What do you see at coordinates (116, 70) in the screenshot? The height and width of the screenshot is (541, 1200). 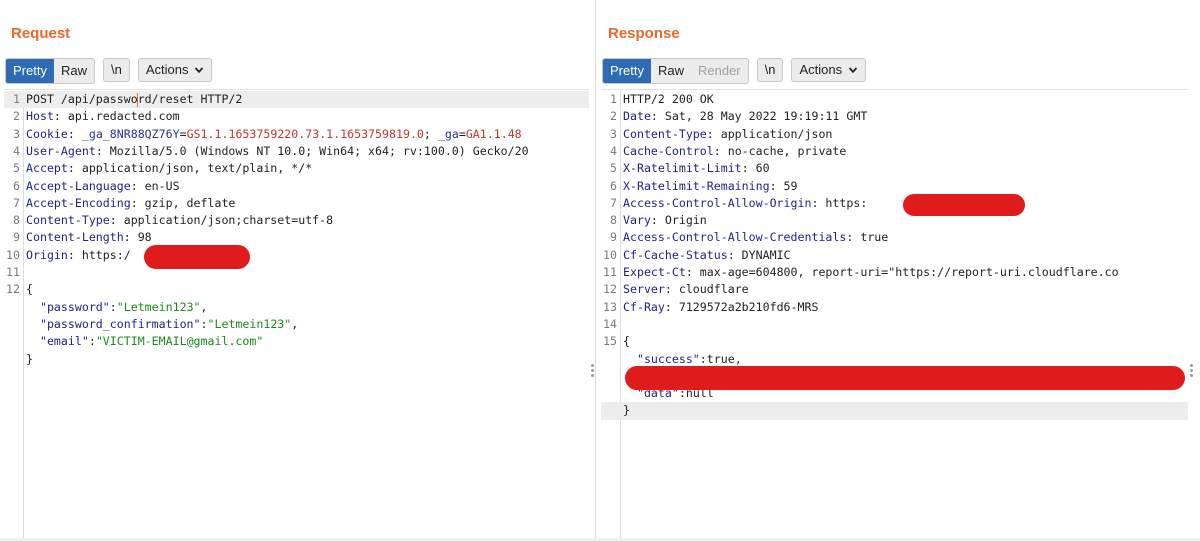 I see `request-newline-toggle: \n` at bounding box center [116, 70].